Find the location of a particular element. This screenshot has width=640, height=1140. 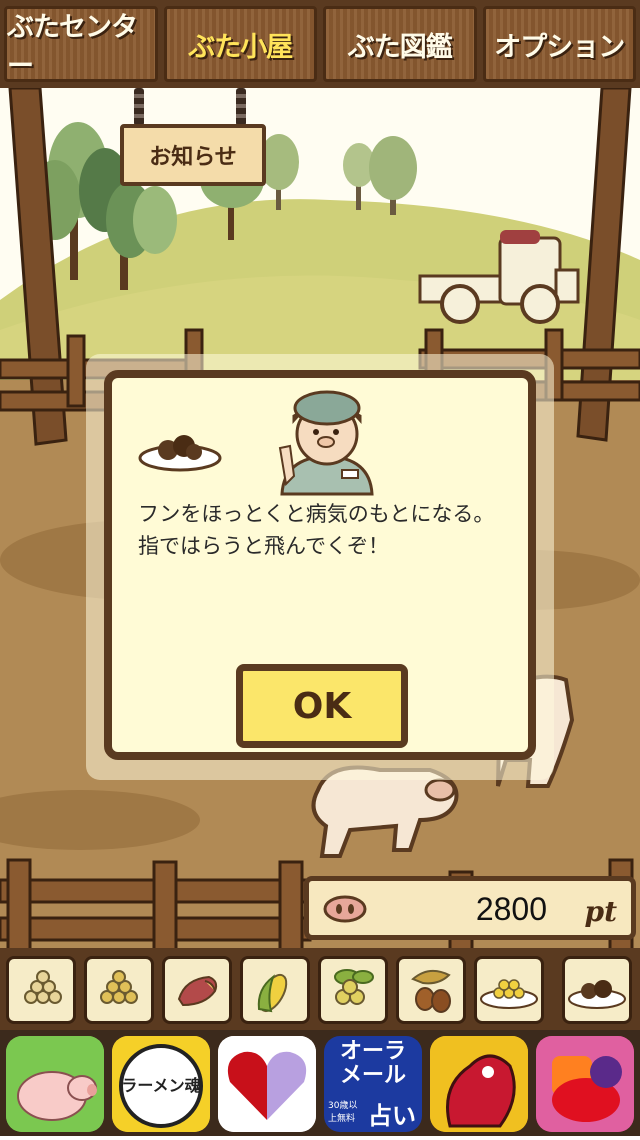

feed-slot-edamame is located at coordinates (353, 990).